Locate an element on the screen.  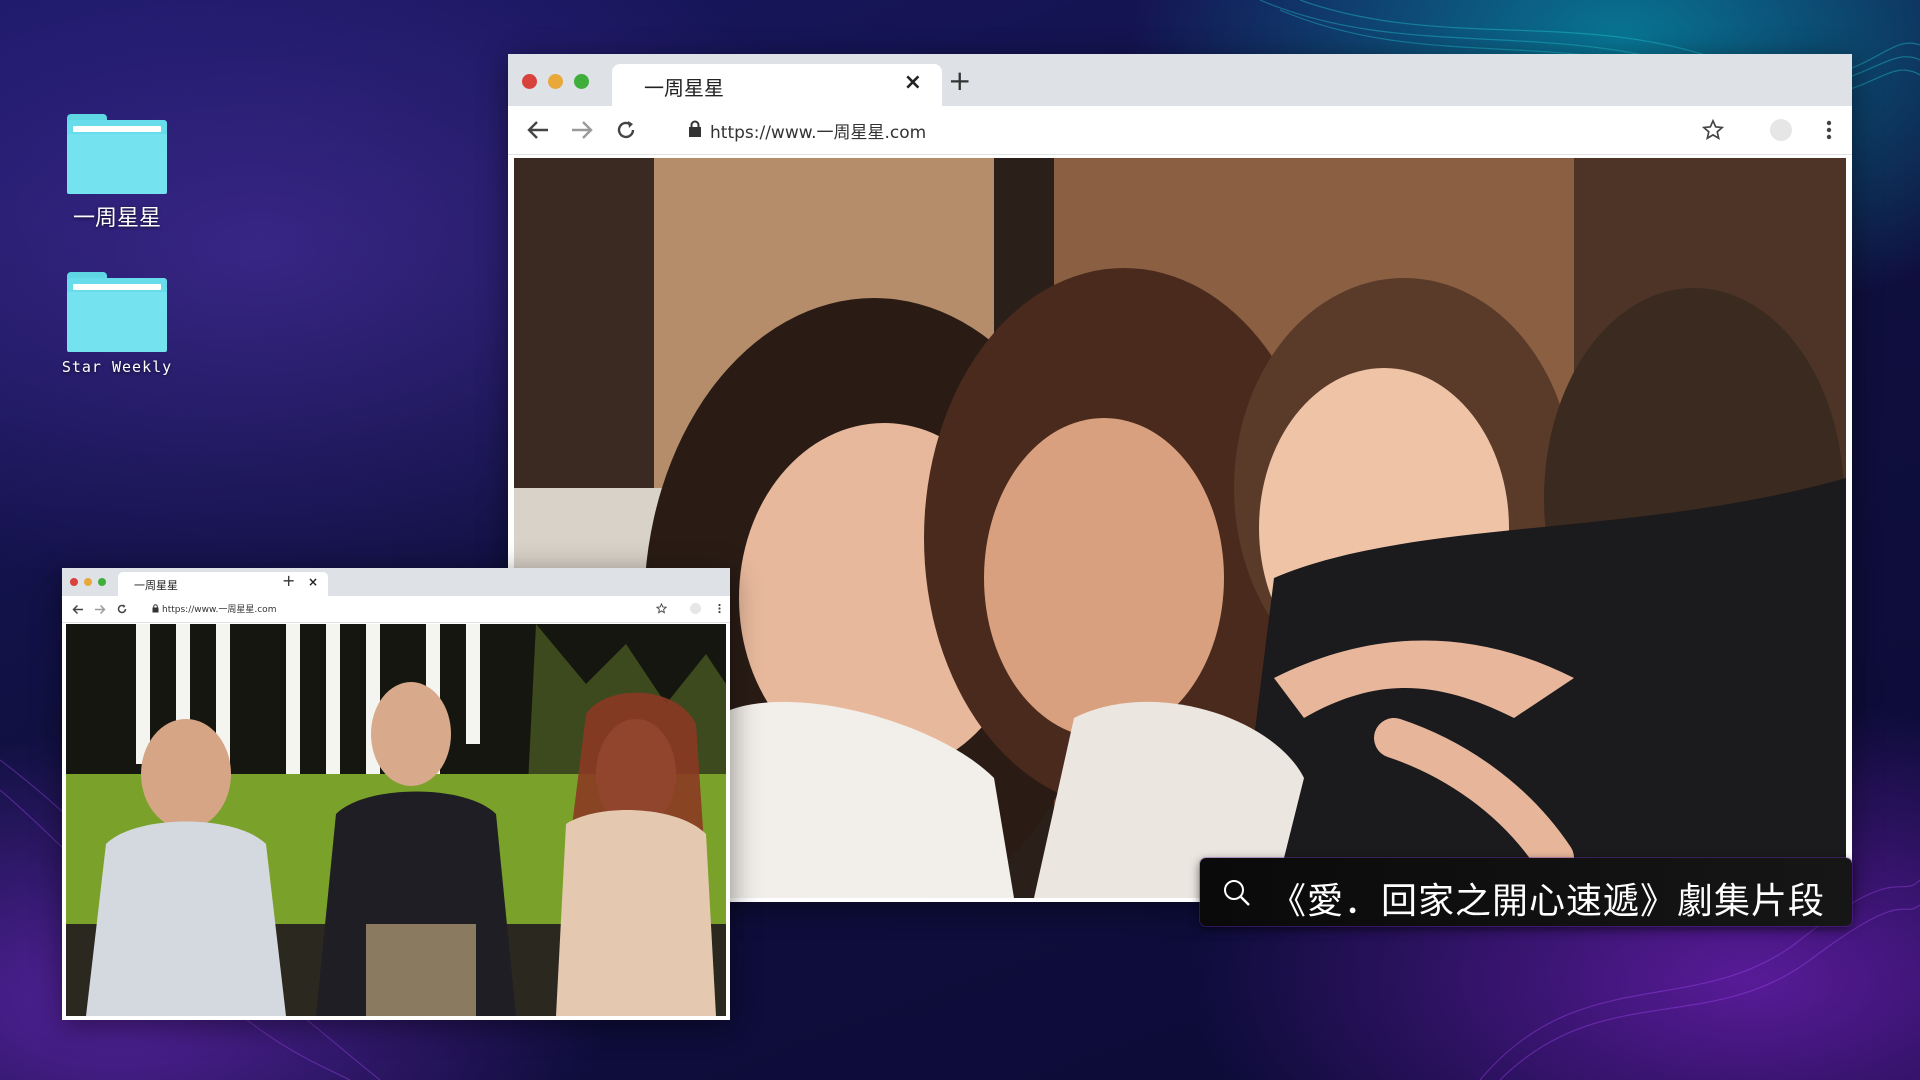
address-bar-url: https://www.一周星星.com is located at coordinates (818, 130).